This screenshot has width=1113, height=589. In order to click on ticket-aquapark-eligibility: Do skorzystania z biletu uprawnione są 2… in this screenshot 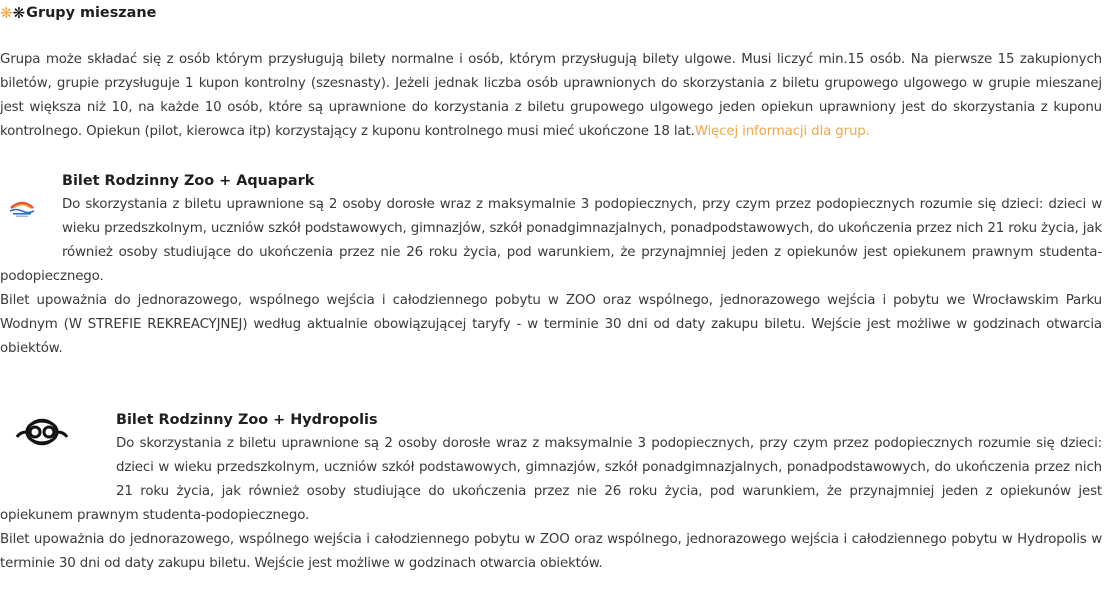, I will do `click(551, 240)`.